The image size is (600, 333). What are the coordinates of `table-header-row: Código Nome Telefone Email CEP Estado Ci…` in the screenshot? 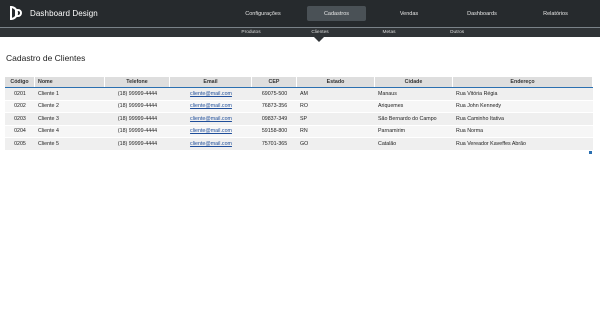 It's located at (299, 82).